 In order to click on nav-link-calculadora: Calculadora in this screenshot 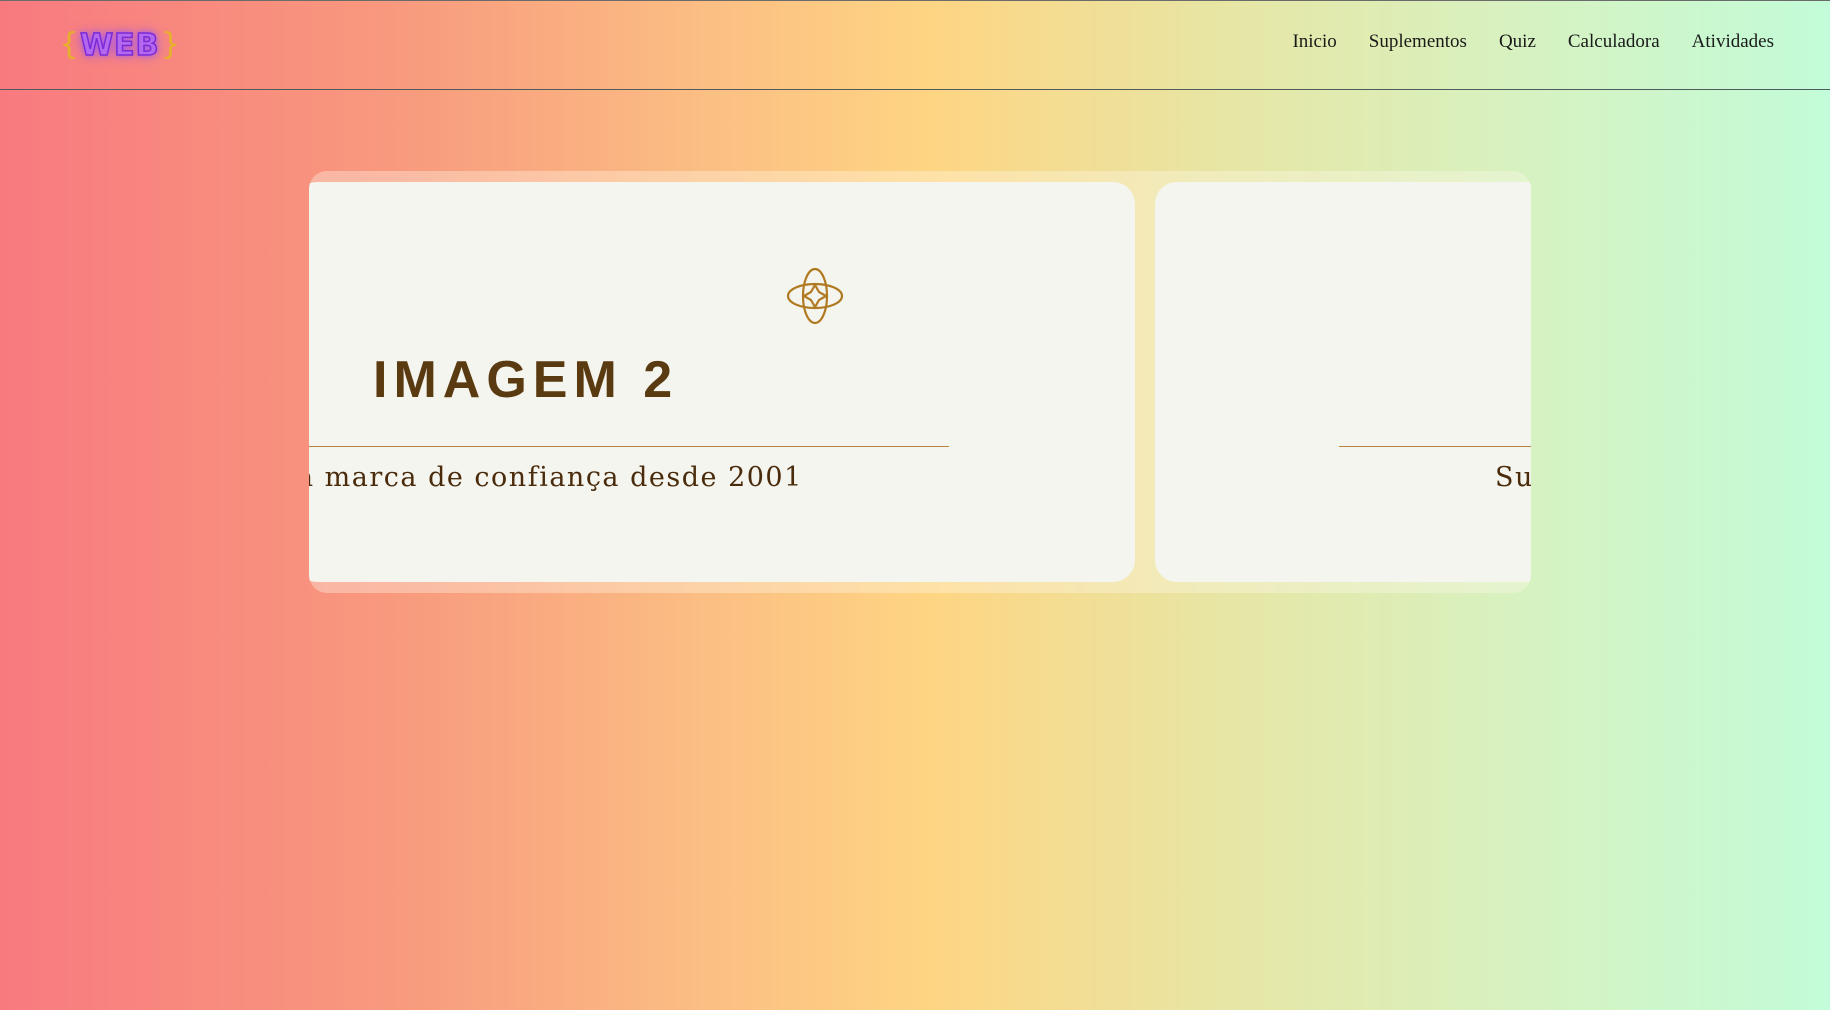, I will do `click(1614, 42)`.